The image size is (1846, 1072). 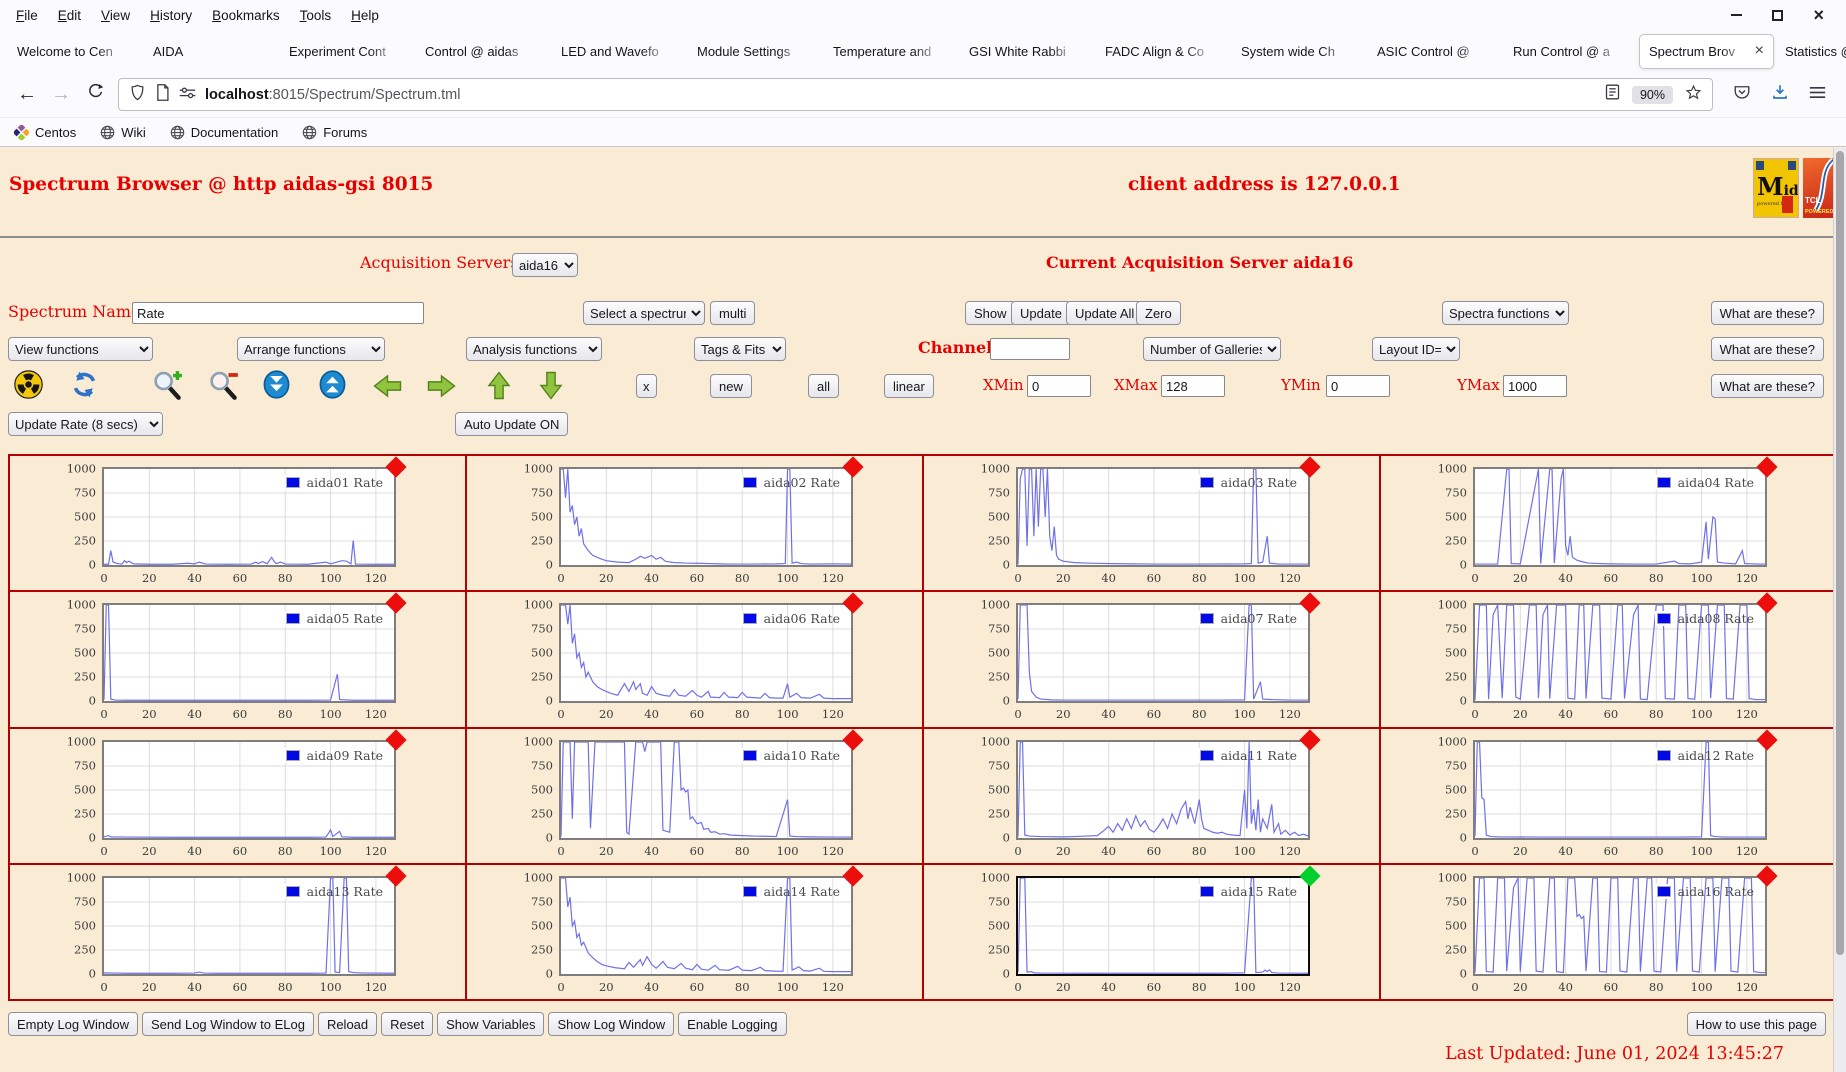 I want to click on zoom-out-icon, so click(x=223, y=385).